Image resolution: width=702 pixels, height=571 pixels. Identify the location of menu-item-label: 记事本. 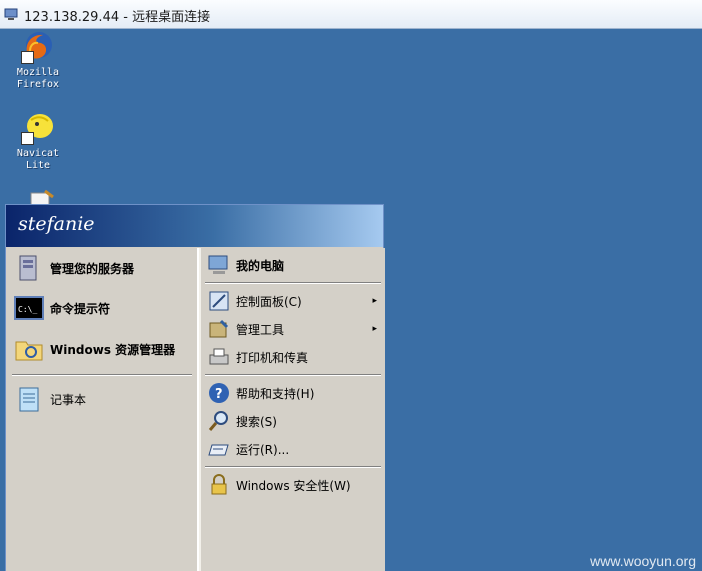
(68, 399).